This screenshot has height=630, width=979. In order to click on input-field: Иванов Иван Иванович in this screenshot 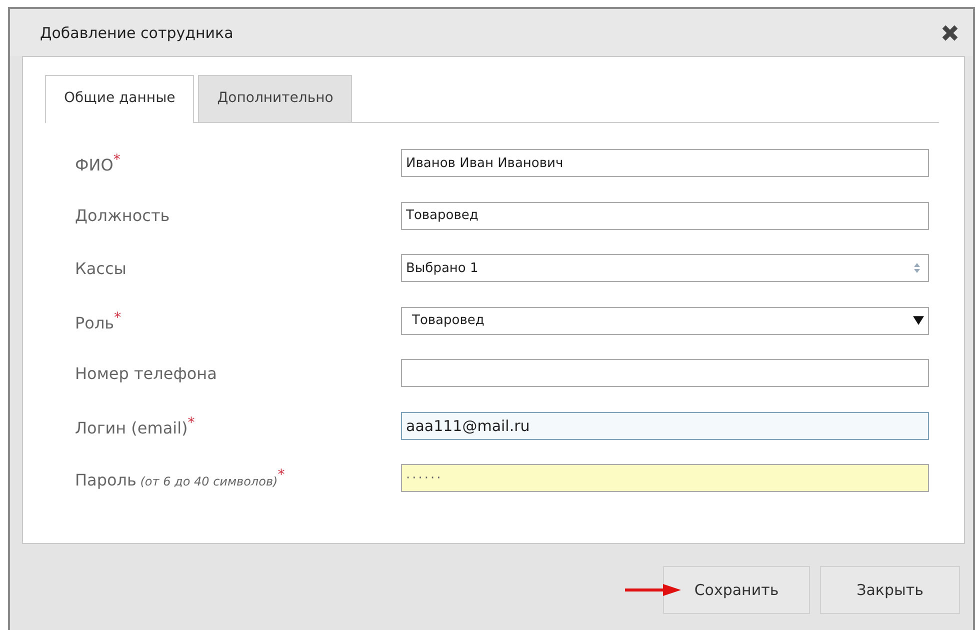, I will do `click(665, 163)`.